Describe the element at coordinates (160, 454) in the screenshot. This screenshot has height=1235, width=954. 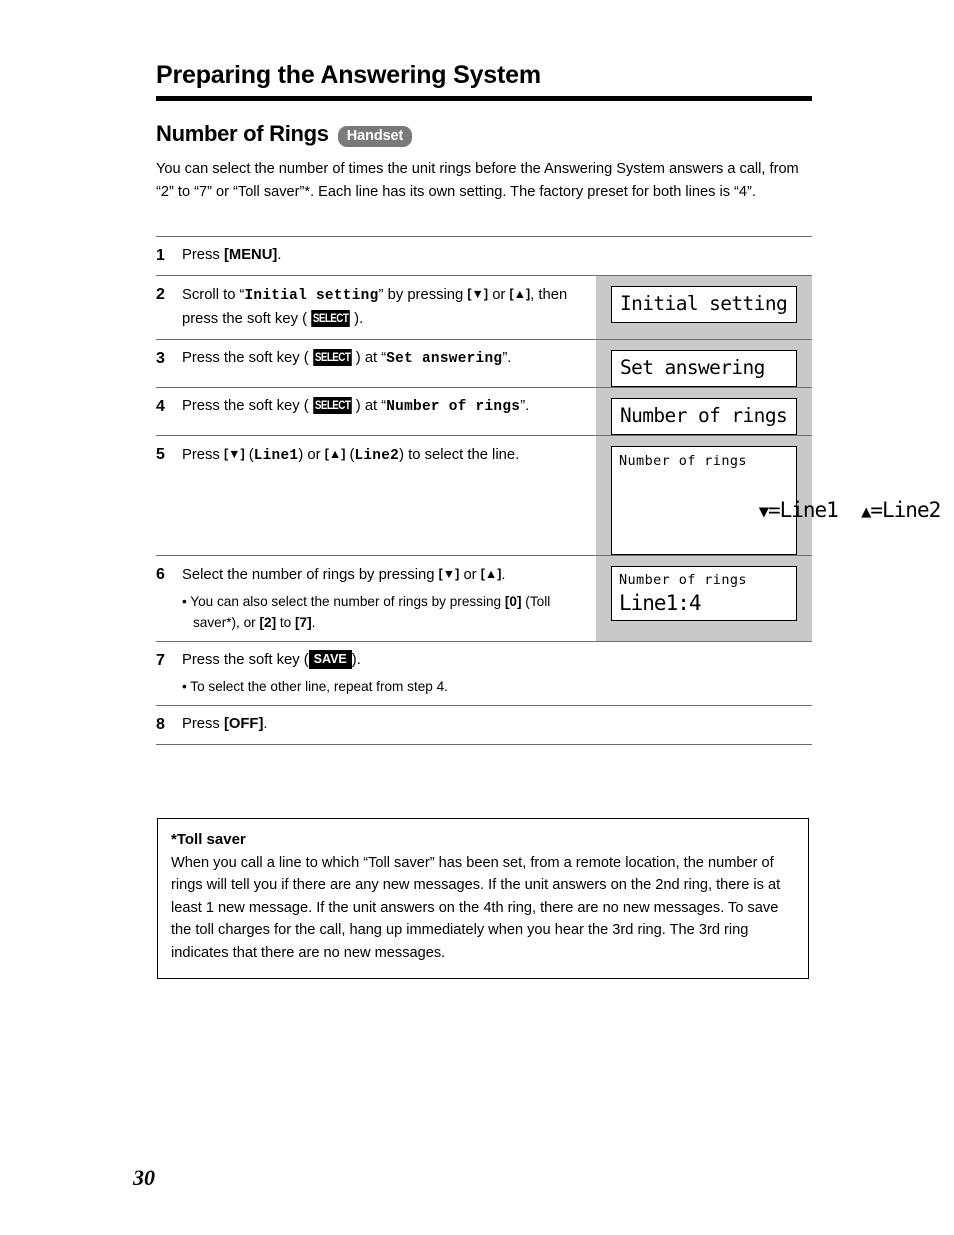
I see `step-number: 5` at that location.